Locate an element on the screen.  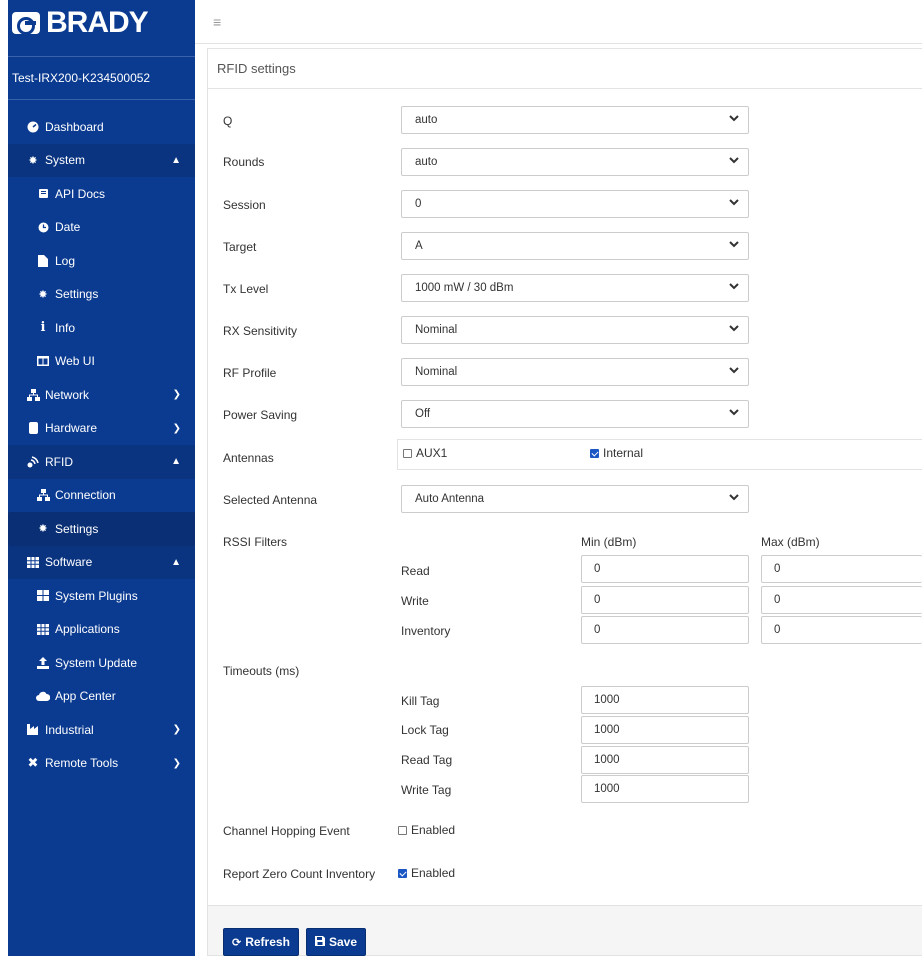
sidebar-item-industrial: Industrial ❯ is located at coordinates (101, 730).